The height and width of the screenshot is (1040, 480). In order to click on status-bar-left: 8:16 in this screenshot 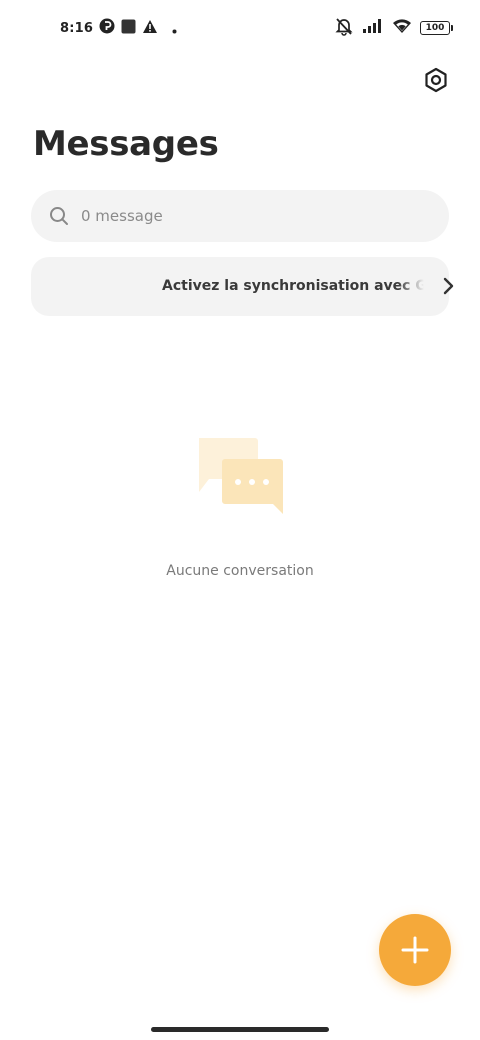, I will do `click(118, 28)`.